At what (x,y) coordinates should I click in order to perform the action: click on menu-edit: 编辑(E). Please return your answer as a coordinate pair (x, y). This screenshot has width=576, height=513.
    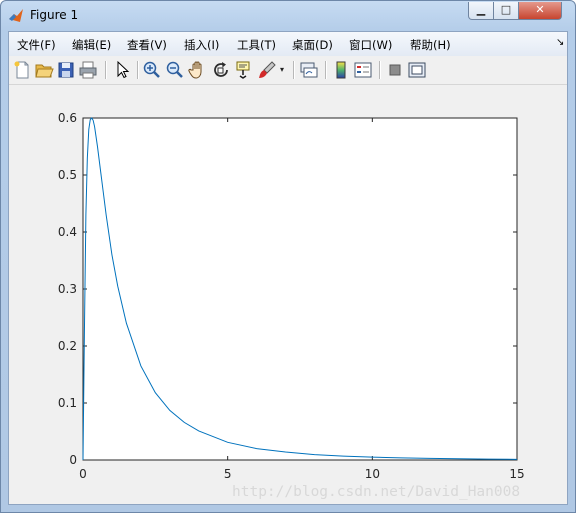
    Looking at the image, I should click on (91, 45).